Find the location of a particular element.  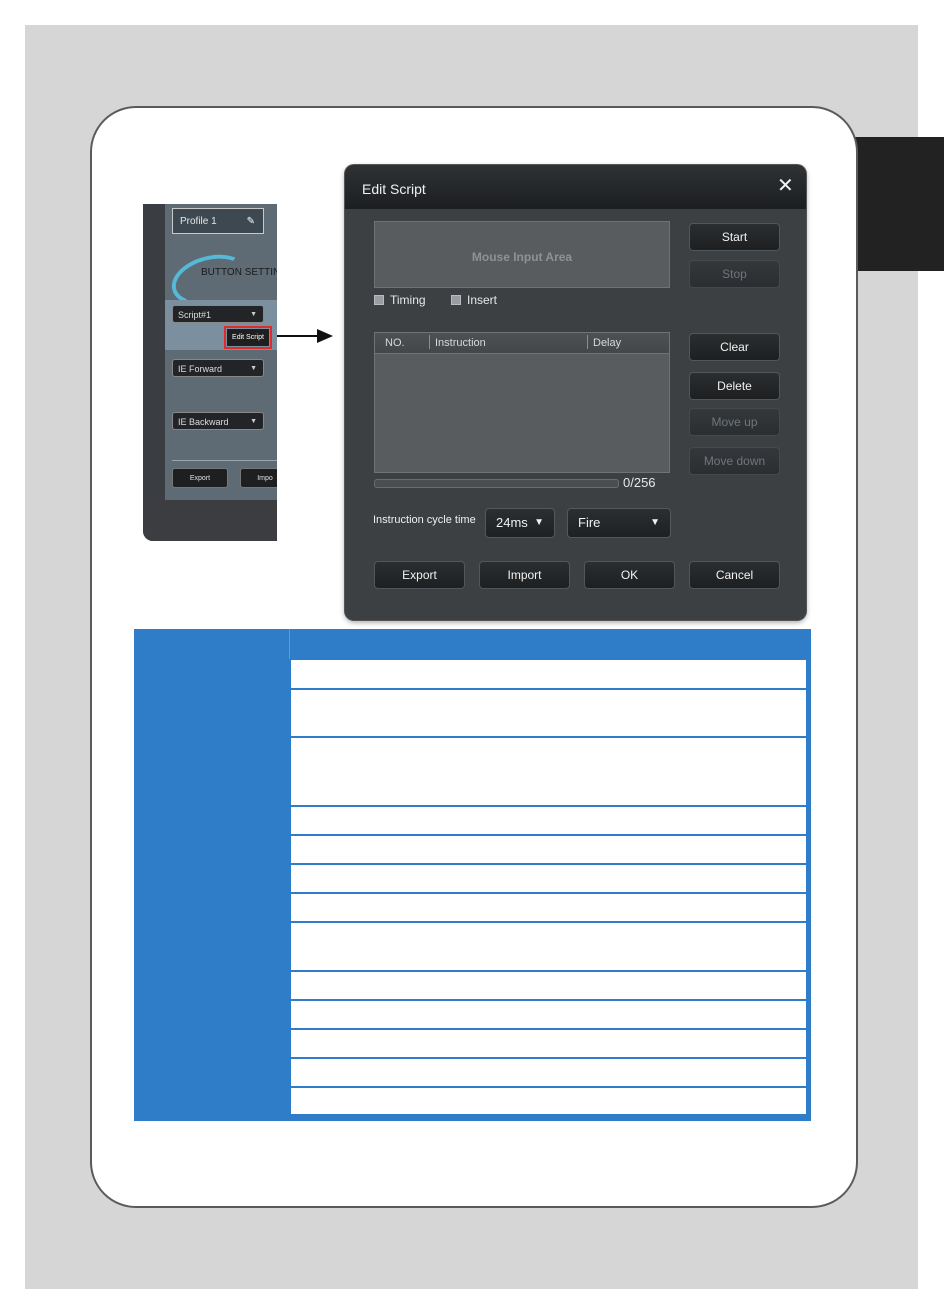

close-icon: ✕ is located at coordinates (785, 186).